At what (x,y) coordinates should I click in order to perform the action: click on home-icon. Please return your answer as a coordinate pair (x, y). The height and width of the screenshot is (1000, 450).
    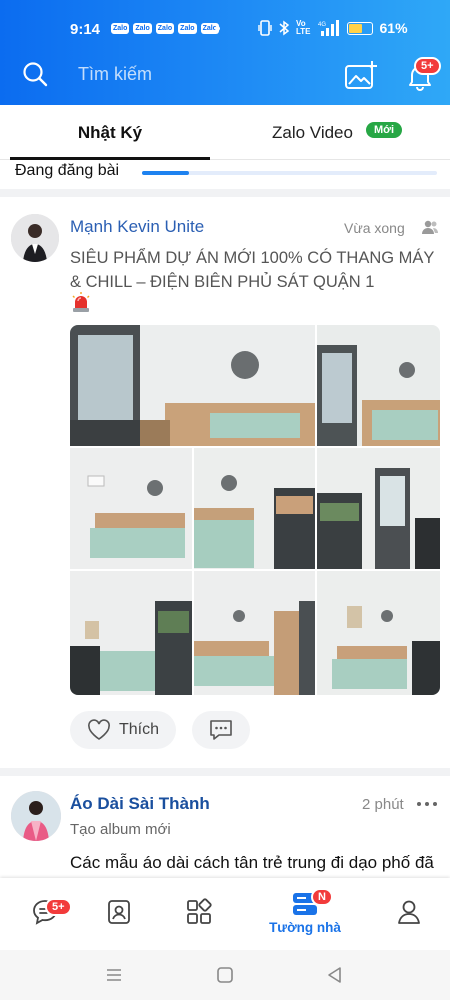
    Looking at the image, I should click on (225, 975).